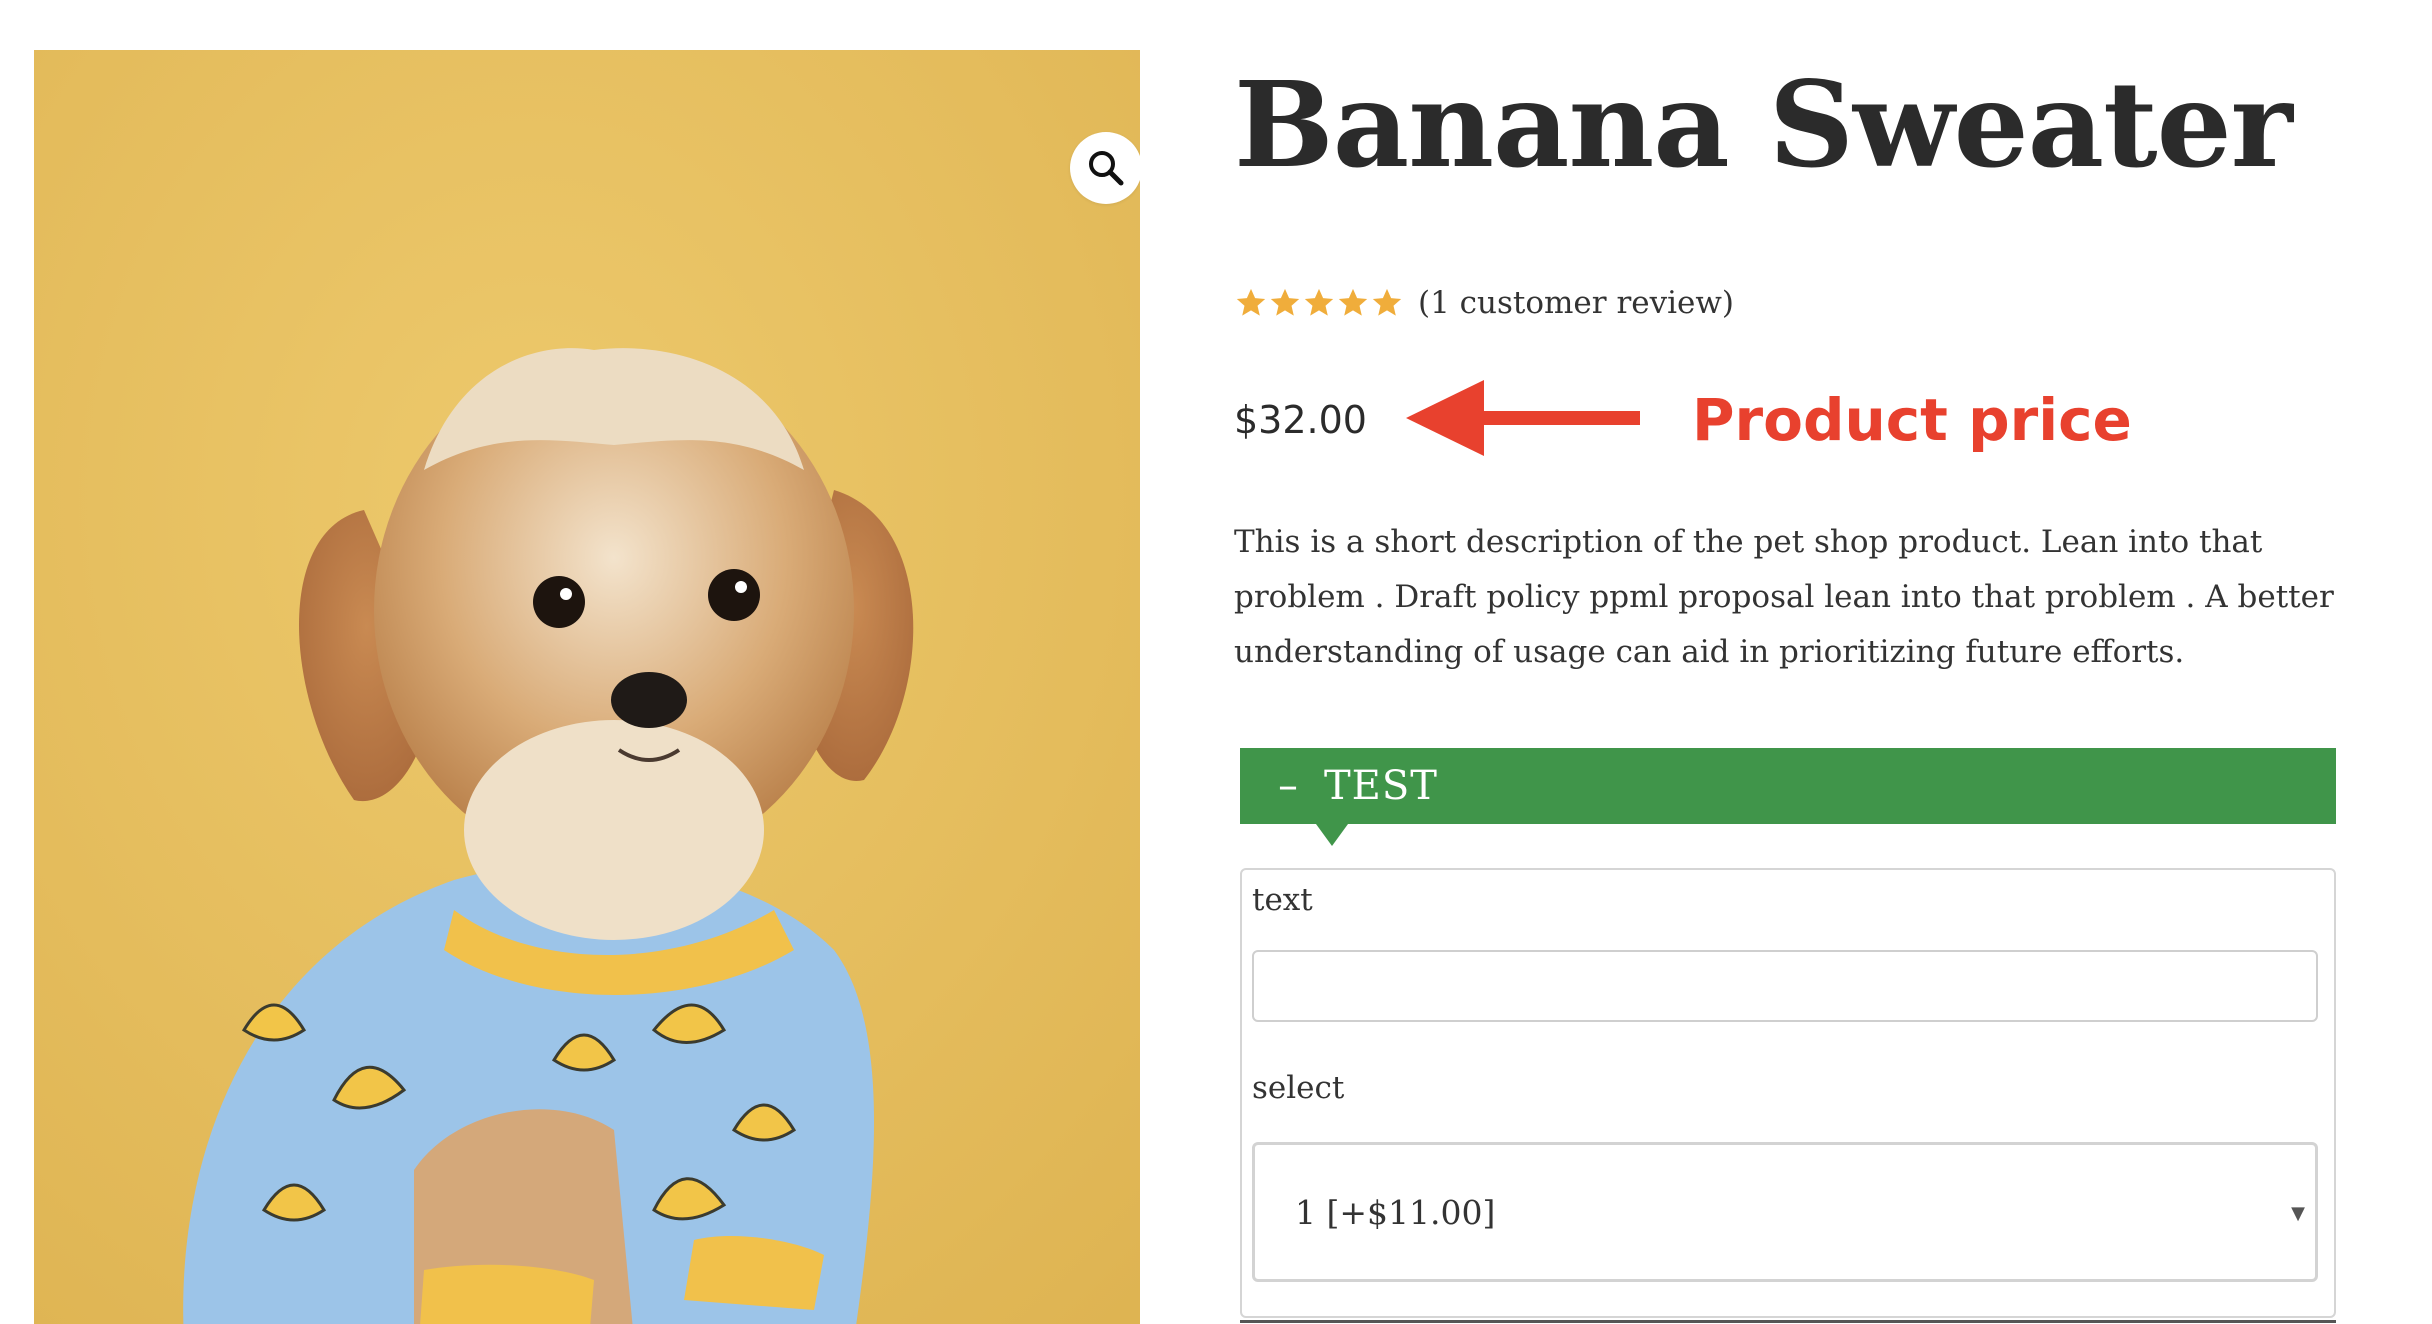  I want to click on arrow-left-icon, so click(1523, 418).